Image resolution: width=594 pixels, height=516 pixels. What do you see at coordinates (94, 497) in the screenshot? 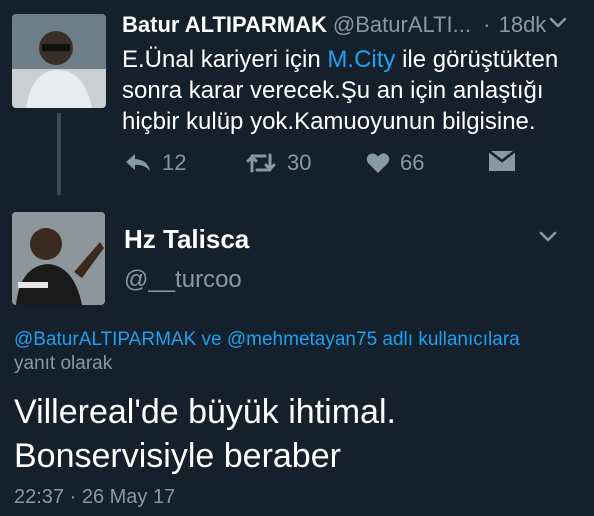
I see `reply-tweet-timestamp: 22:37 · 26 May 17` at bounding box center [94, 497].